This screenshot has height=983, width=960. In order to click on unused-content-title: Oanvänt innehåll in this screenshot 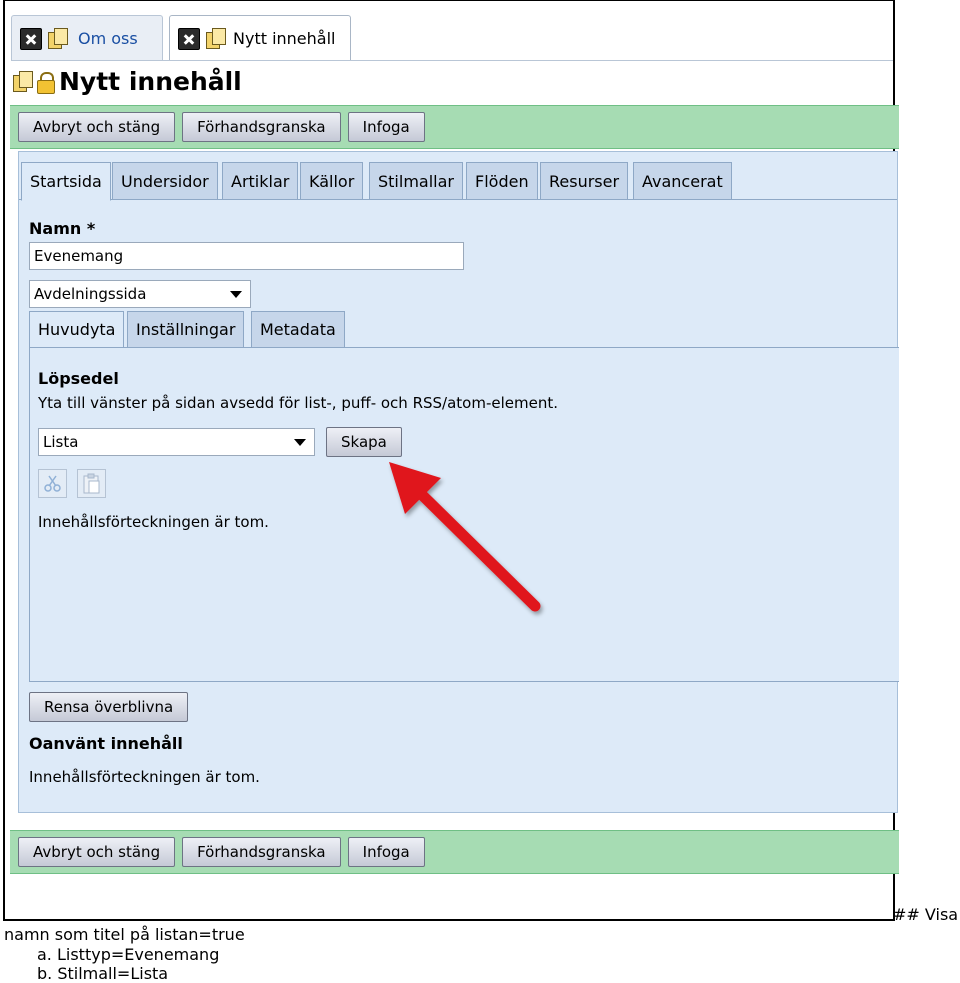, I will do `click(106, 743)`.